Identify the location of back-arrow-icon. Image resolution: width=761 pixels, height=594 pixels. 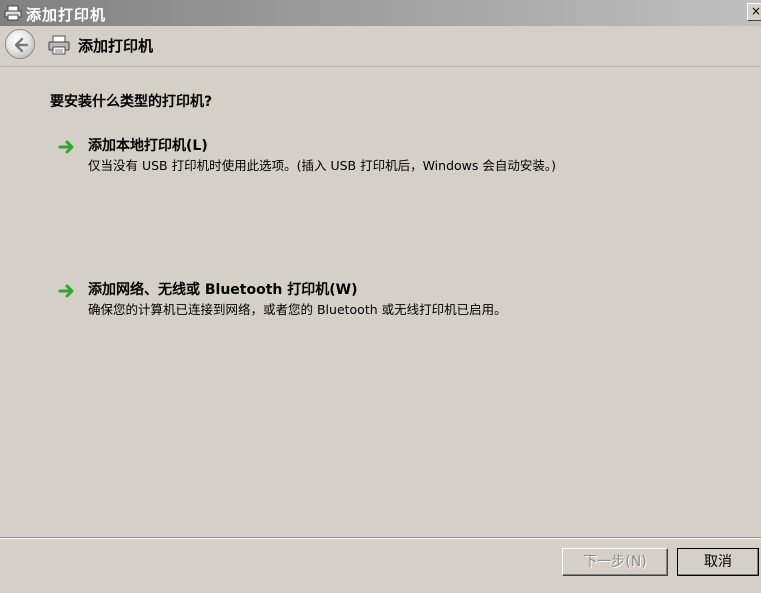
(21, 45).